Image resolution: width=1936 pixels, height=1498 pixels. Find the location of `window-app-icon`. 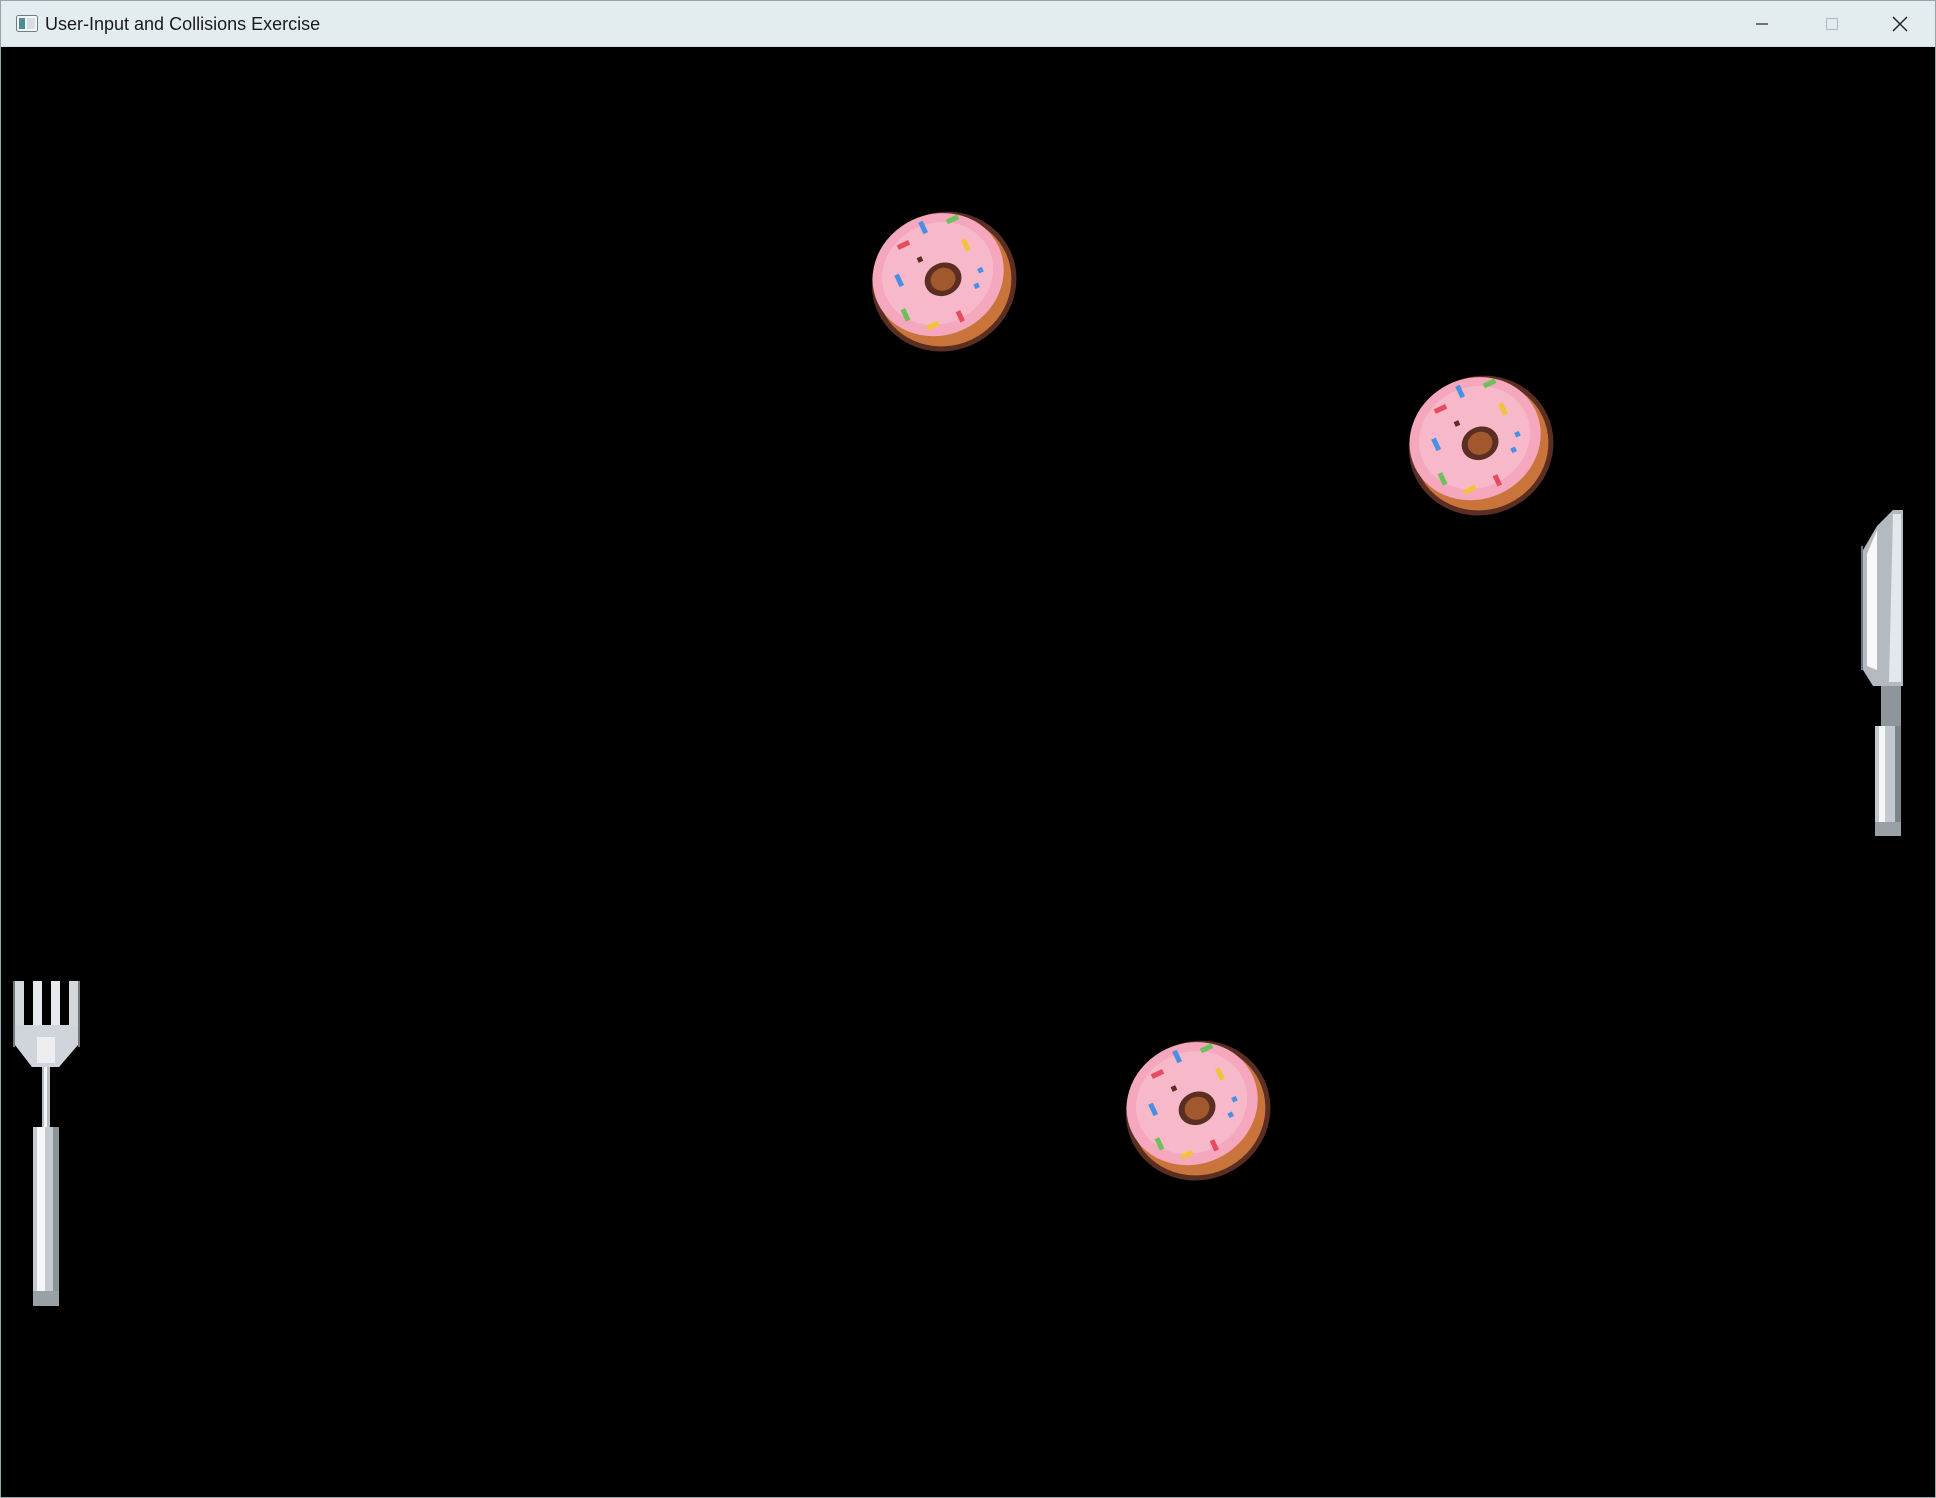

window-app-icon is located at coordinates (27, 23).